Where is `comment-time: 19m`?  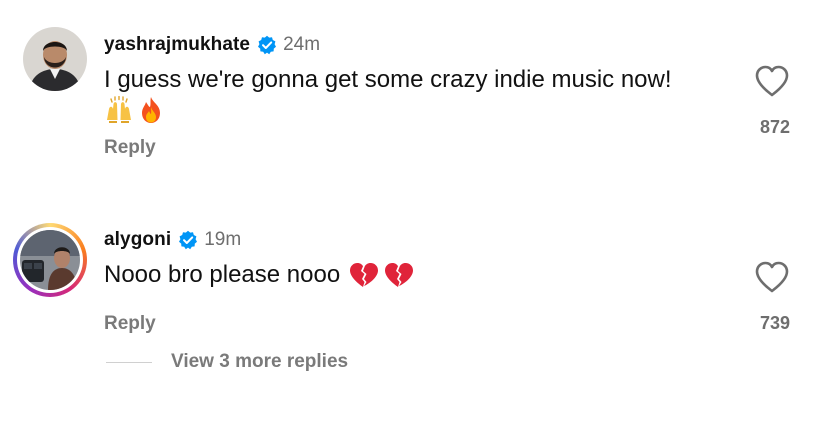 comment-time: 19m is located at coordinates (223, 239).